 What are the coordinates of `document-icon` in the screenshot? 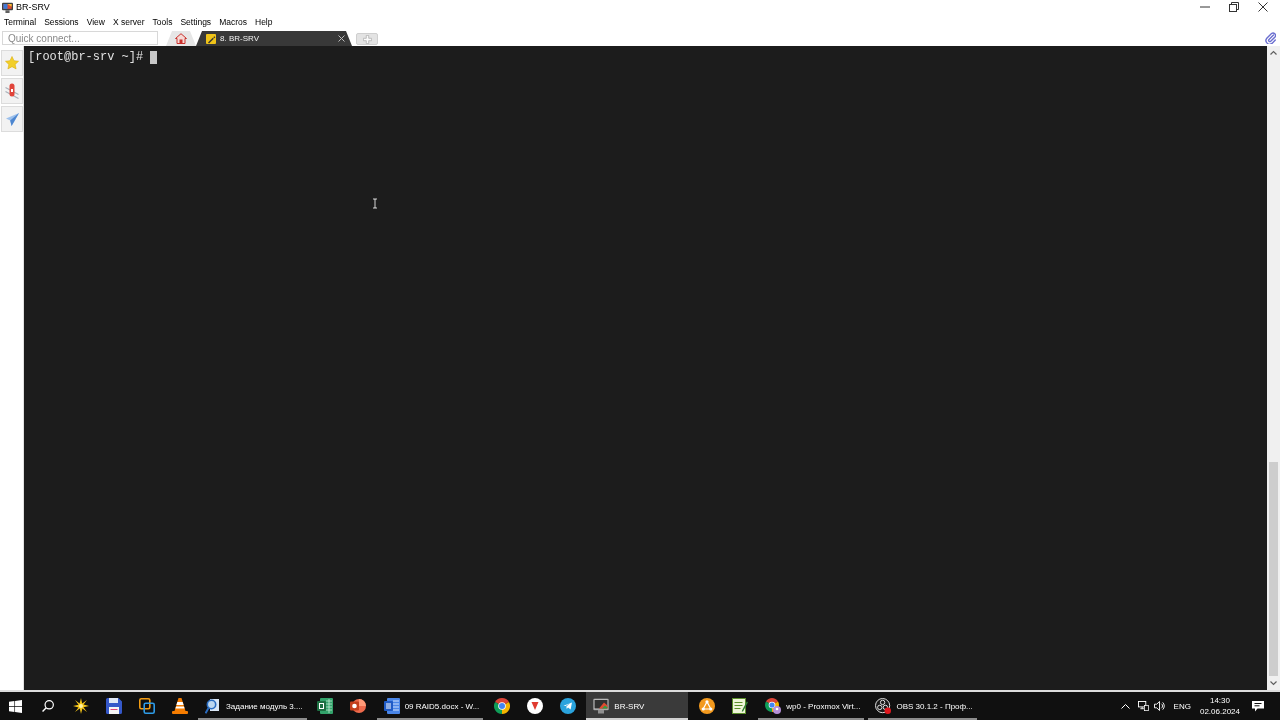 It's located at (391, 706).